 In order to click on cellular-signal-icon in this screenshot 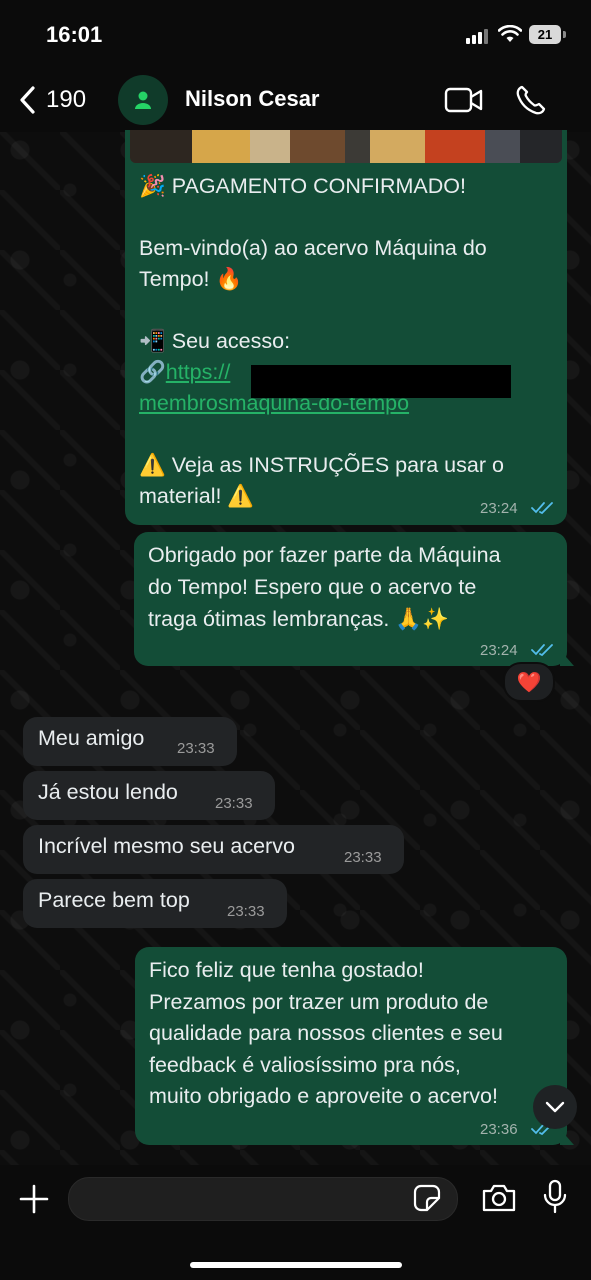, I will do `click(478, 36)`.